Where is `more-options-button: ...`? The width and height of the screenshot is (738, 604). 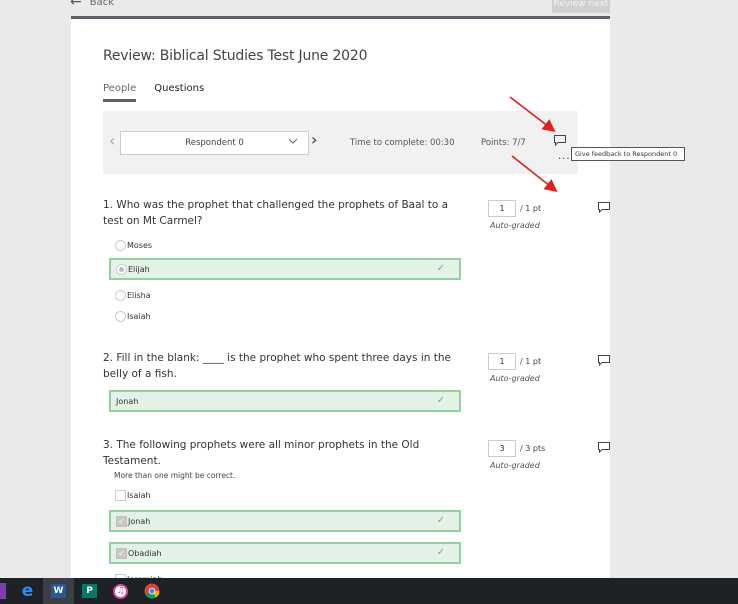 more-options-button: ... is located at coordinates (564, 156).